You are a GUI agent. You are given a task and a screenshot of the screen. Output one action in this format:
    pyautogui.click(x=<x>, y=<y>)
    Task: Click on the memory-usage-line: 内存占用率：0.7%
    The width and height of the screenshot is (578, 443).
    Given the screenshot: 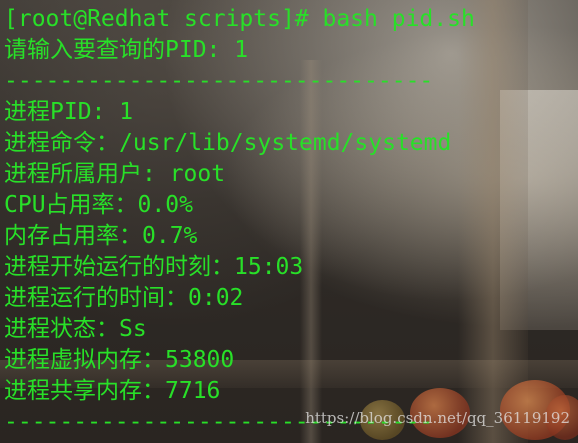 What is the action you would take?
    pyautogui.click(x=101, y=236)
    